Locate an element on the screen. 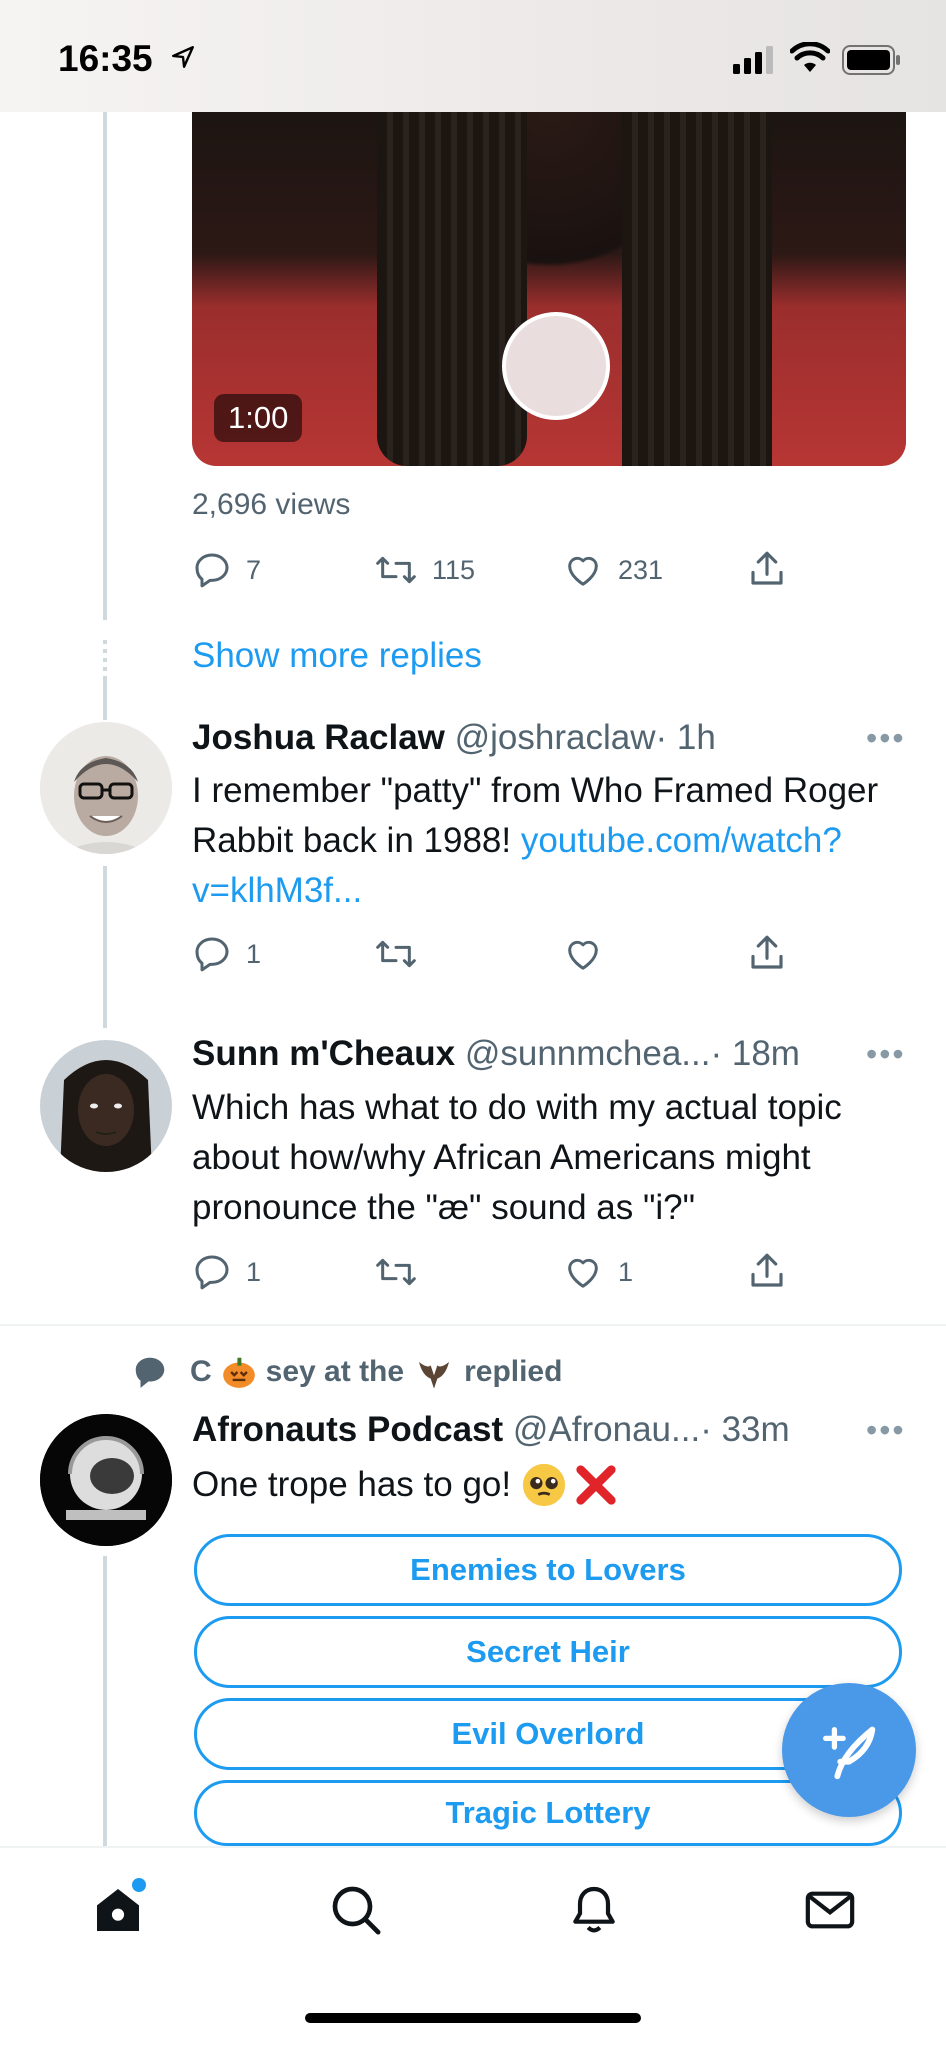 The image size is (946, 2050). divider is located at coordinates (473, 1325).